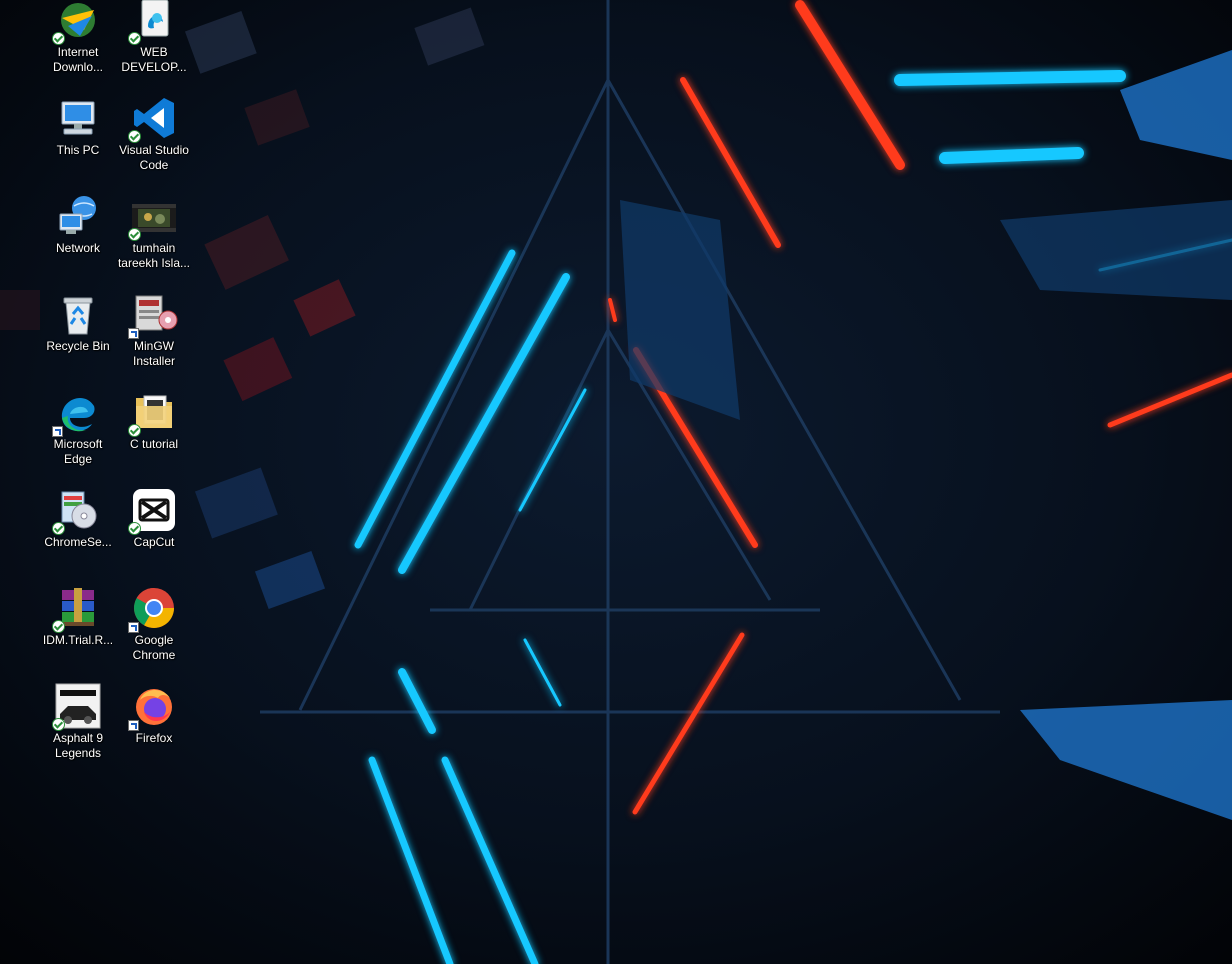 This screenshot has width=1232, height=964. I want to click on installer-icon, so click(153, 314).